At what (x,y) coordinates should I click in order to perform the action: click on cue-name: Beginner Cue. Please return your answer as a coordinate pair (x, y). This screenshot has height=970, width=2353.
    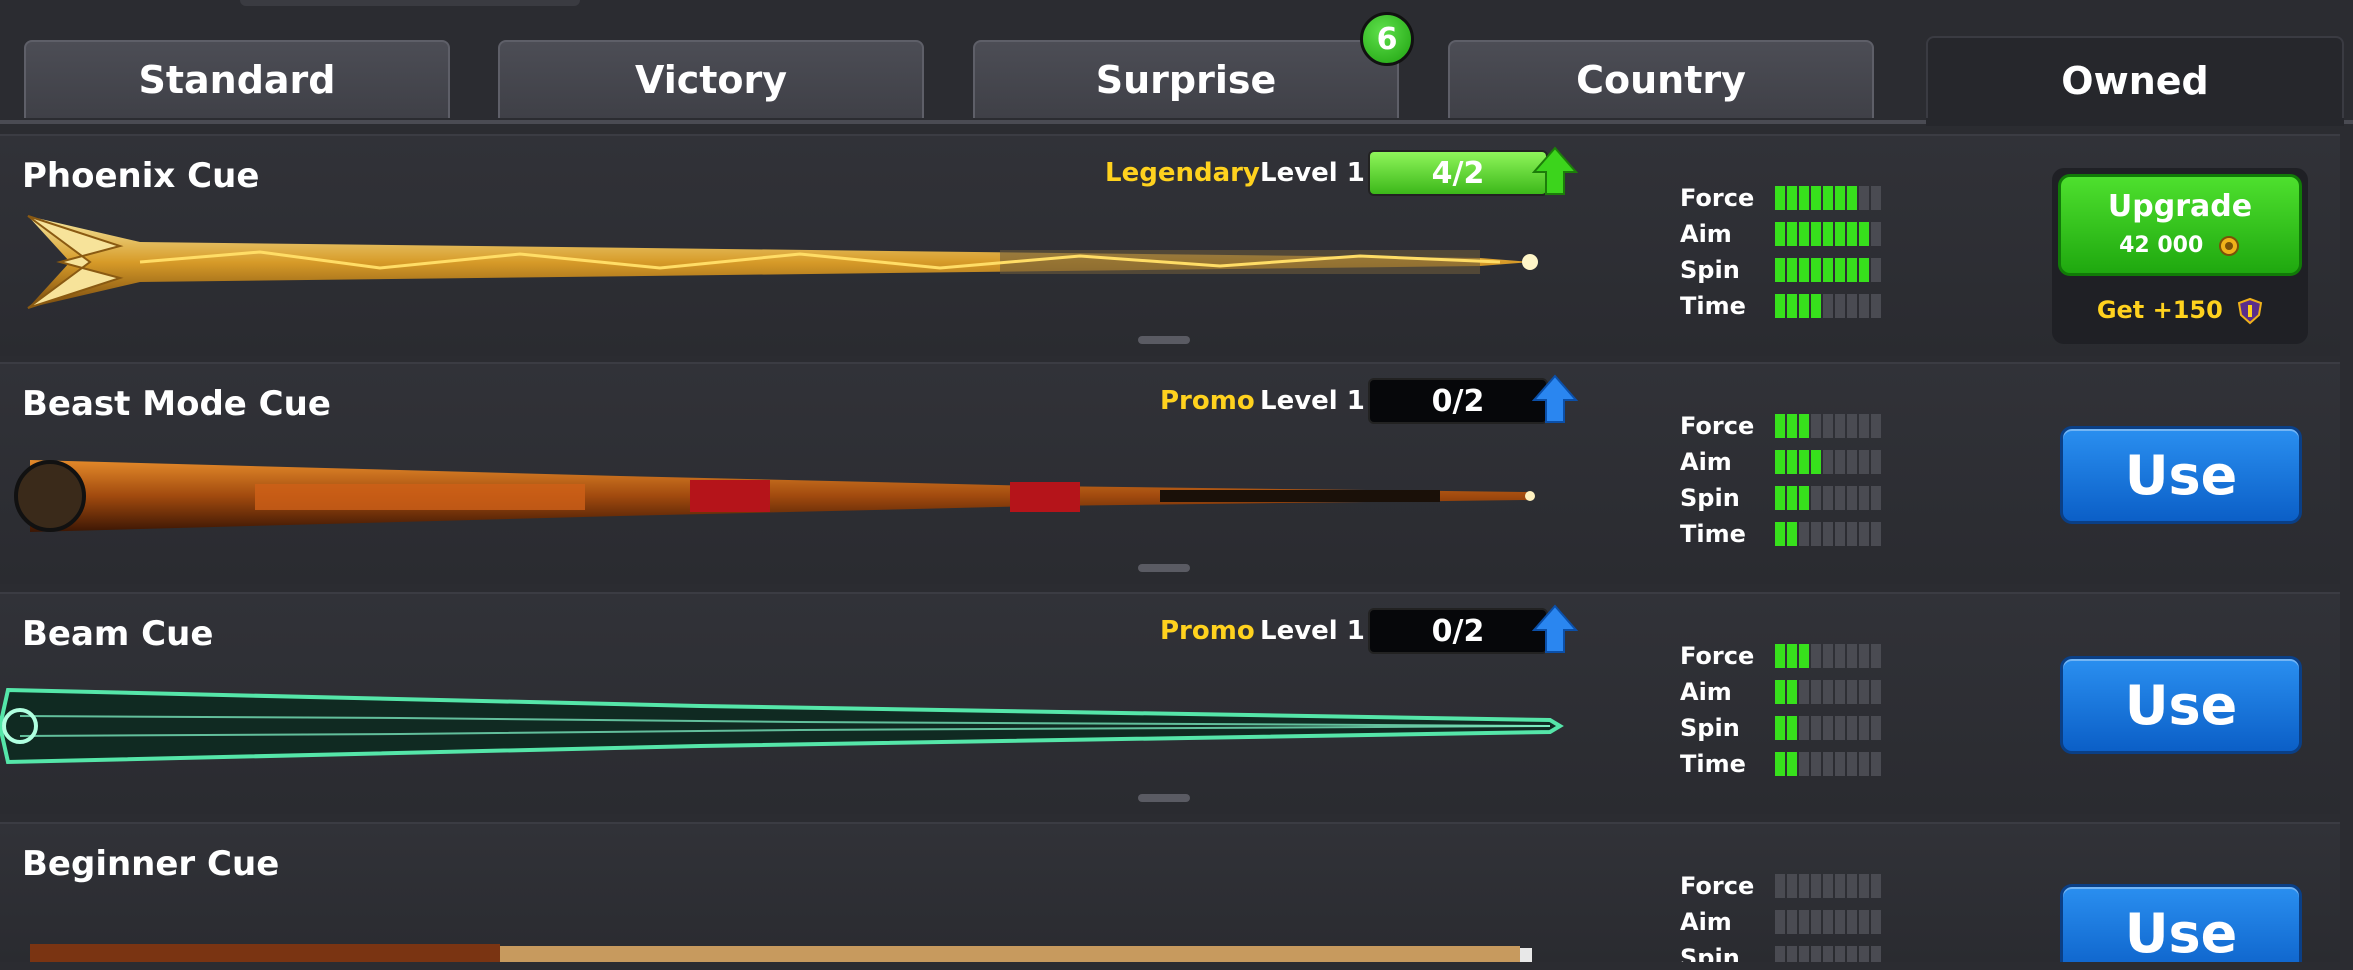
    Looking at the image, I should click on (151, 864).